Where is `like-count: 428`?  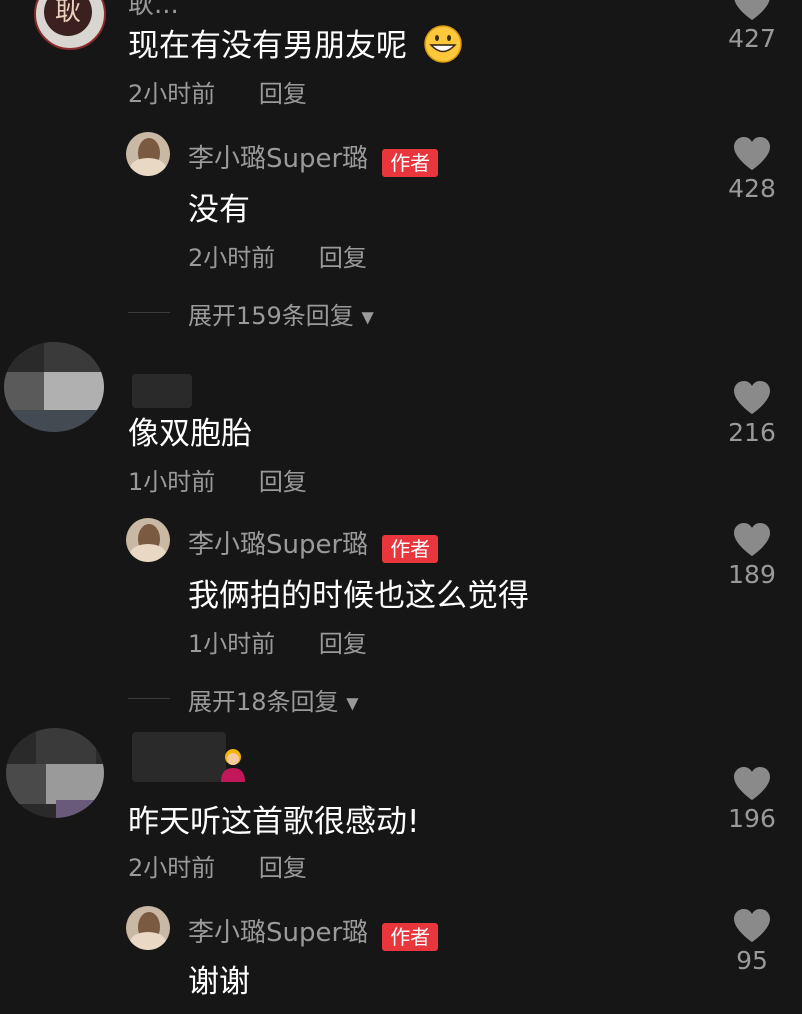 like-count: 428 is located at coordinates (752, 188).